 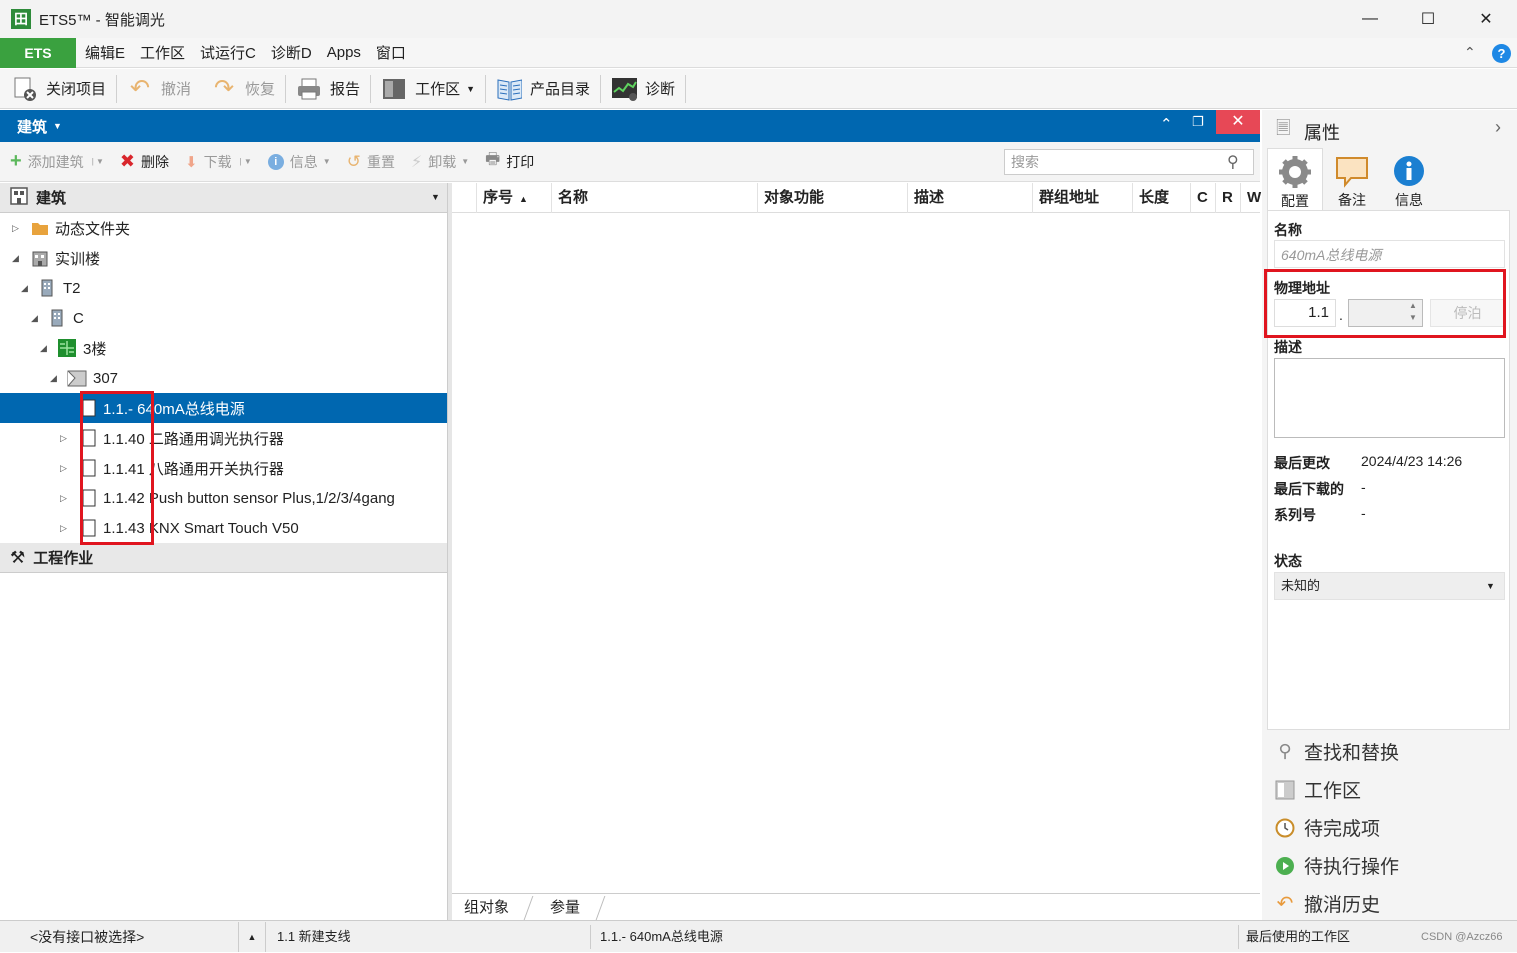 What do you see at coordinates (104, 52) in the screenshot?
I see `menu-edit: 编辑E` at bounding box center [104, 52].